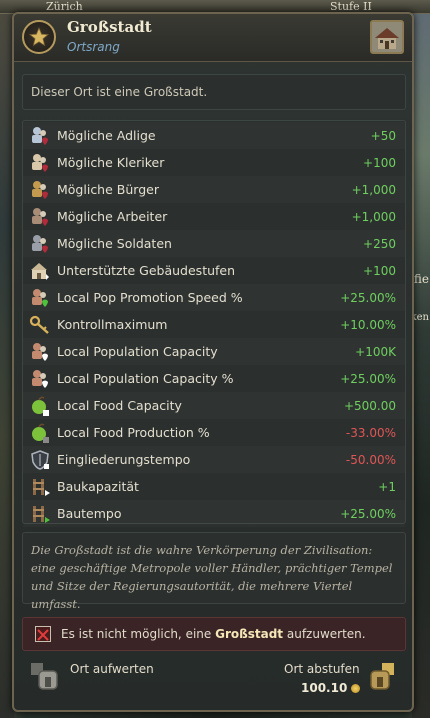 This screenshot has width=430, height=718. Describe the element at coordinates (421, 279) in the screenshot. I see `background-right-text-1: fie` at that location.